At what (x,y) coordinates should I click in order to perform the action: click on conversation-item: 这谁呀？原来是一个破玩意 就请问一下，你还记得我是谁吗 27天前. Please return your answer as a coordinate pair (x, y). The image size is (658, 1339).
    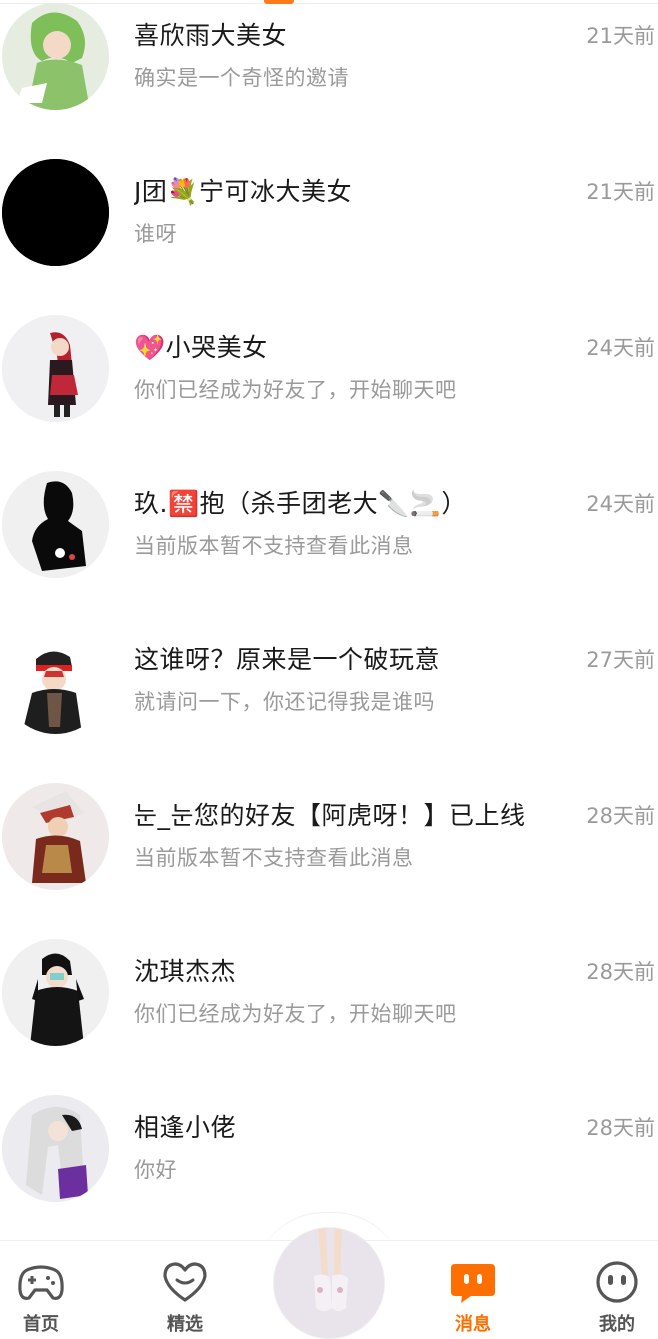
    Looking at the image, I should click on (329, 702).